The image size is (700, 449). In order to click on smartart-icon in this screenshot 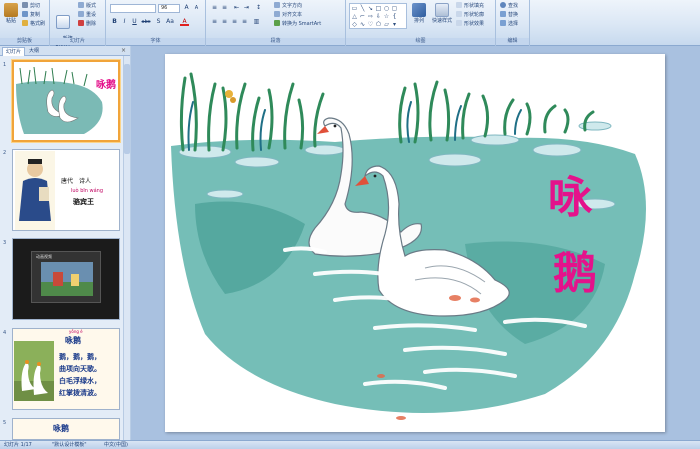, I will do `click(277, 23)`.